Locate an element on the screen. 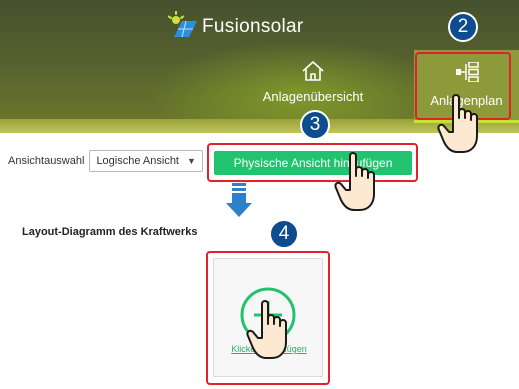  fusionsolar-logo-icon is located at coordinates (182, 27).